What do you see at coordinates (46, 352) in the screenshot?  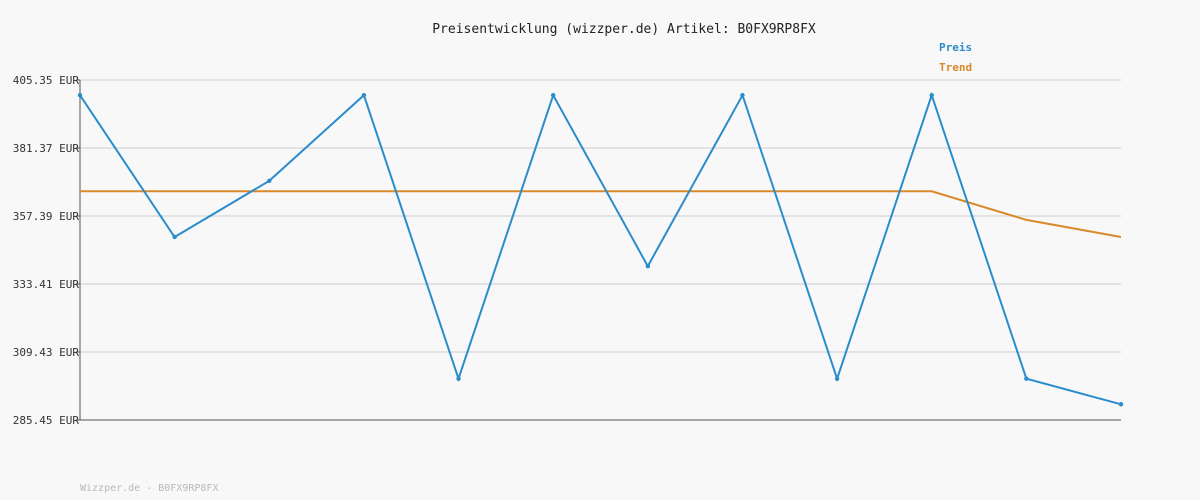 I see `y-tick-label: 309.43 EUR` at bounding box center [46, 352].